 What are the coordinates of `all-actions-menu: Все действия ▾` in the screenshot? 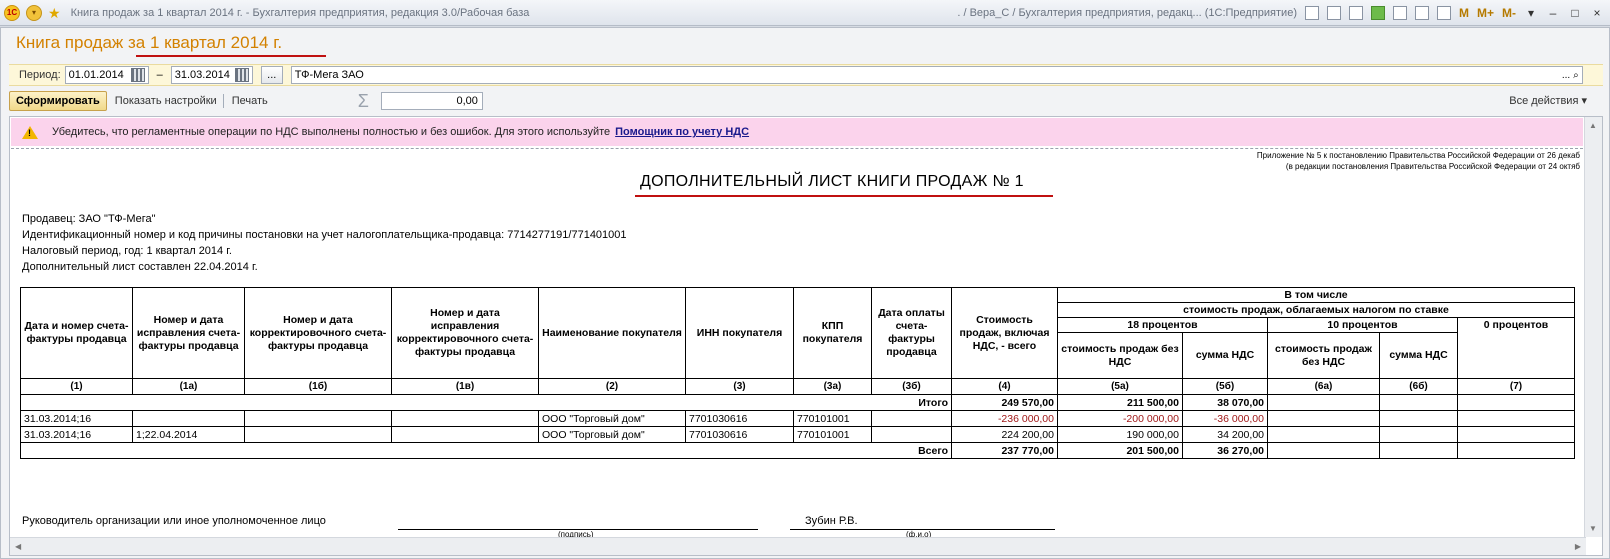 It's located at (1548, 100).